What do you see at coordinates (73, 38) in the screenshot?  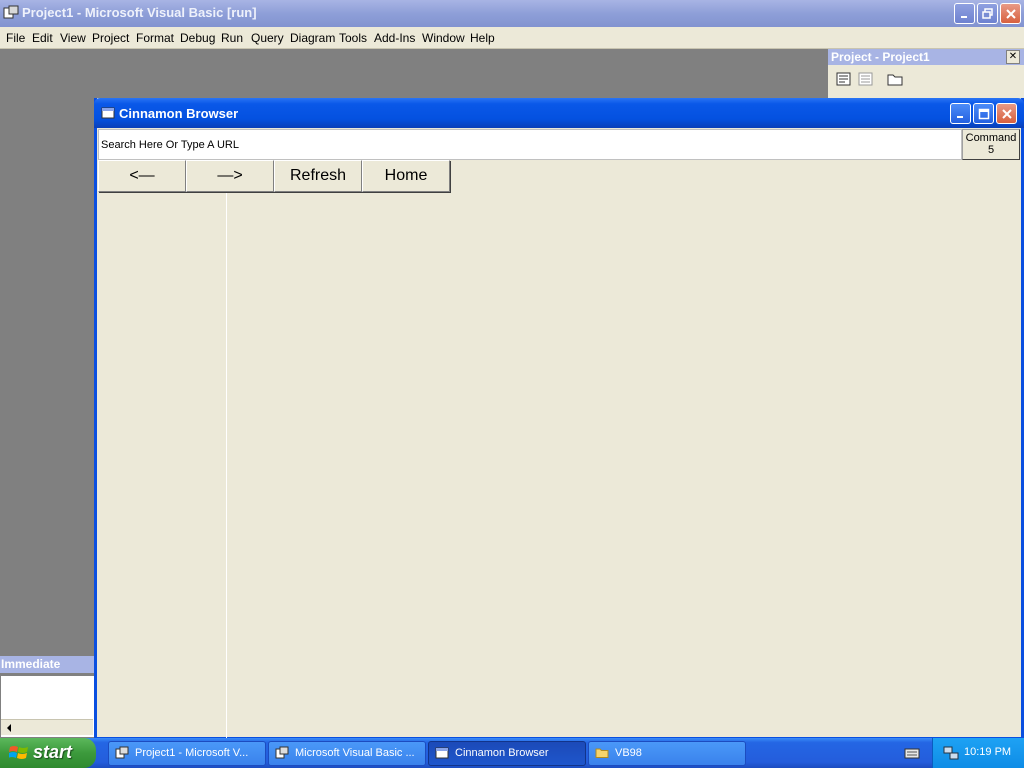 I see `menu-view: View` at bounding box center [73, 38].